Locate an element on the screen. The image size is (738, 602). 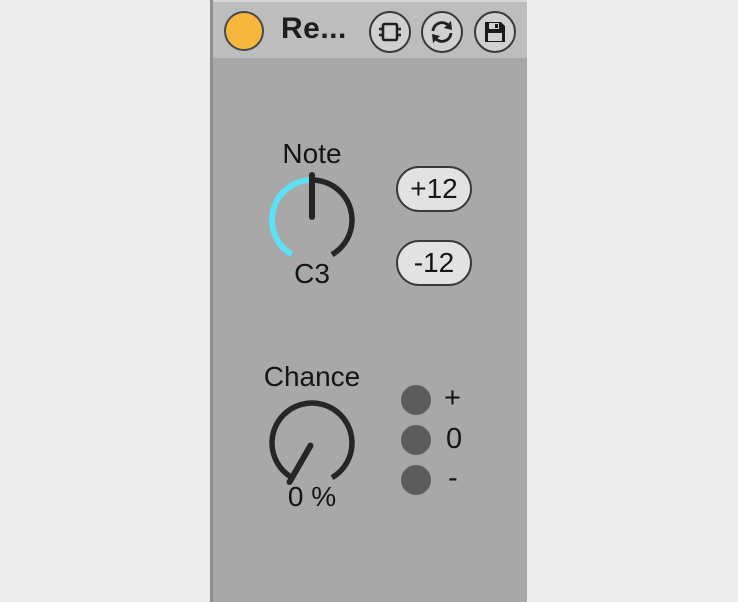
chance-option-minus-label: - is located at coordinates (453, 478).